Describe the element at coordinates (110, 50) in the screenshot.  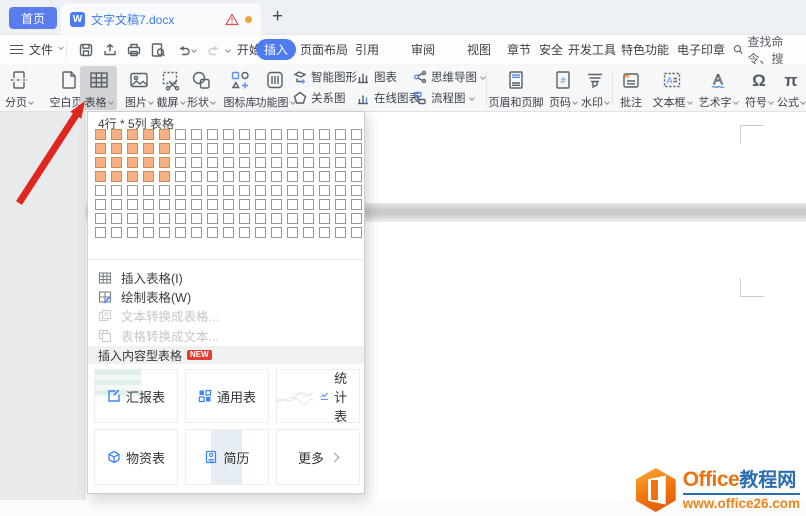
I see `export-button` at that location.